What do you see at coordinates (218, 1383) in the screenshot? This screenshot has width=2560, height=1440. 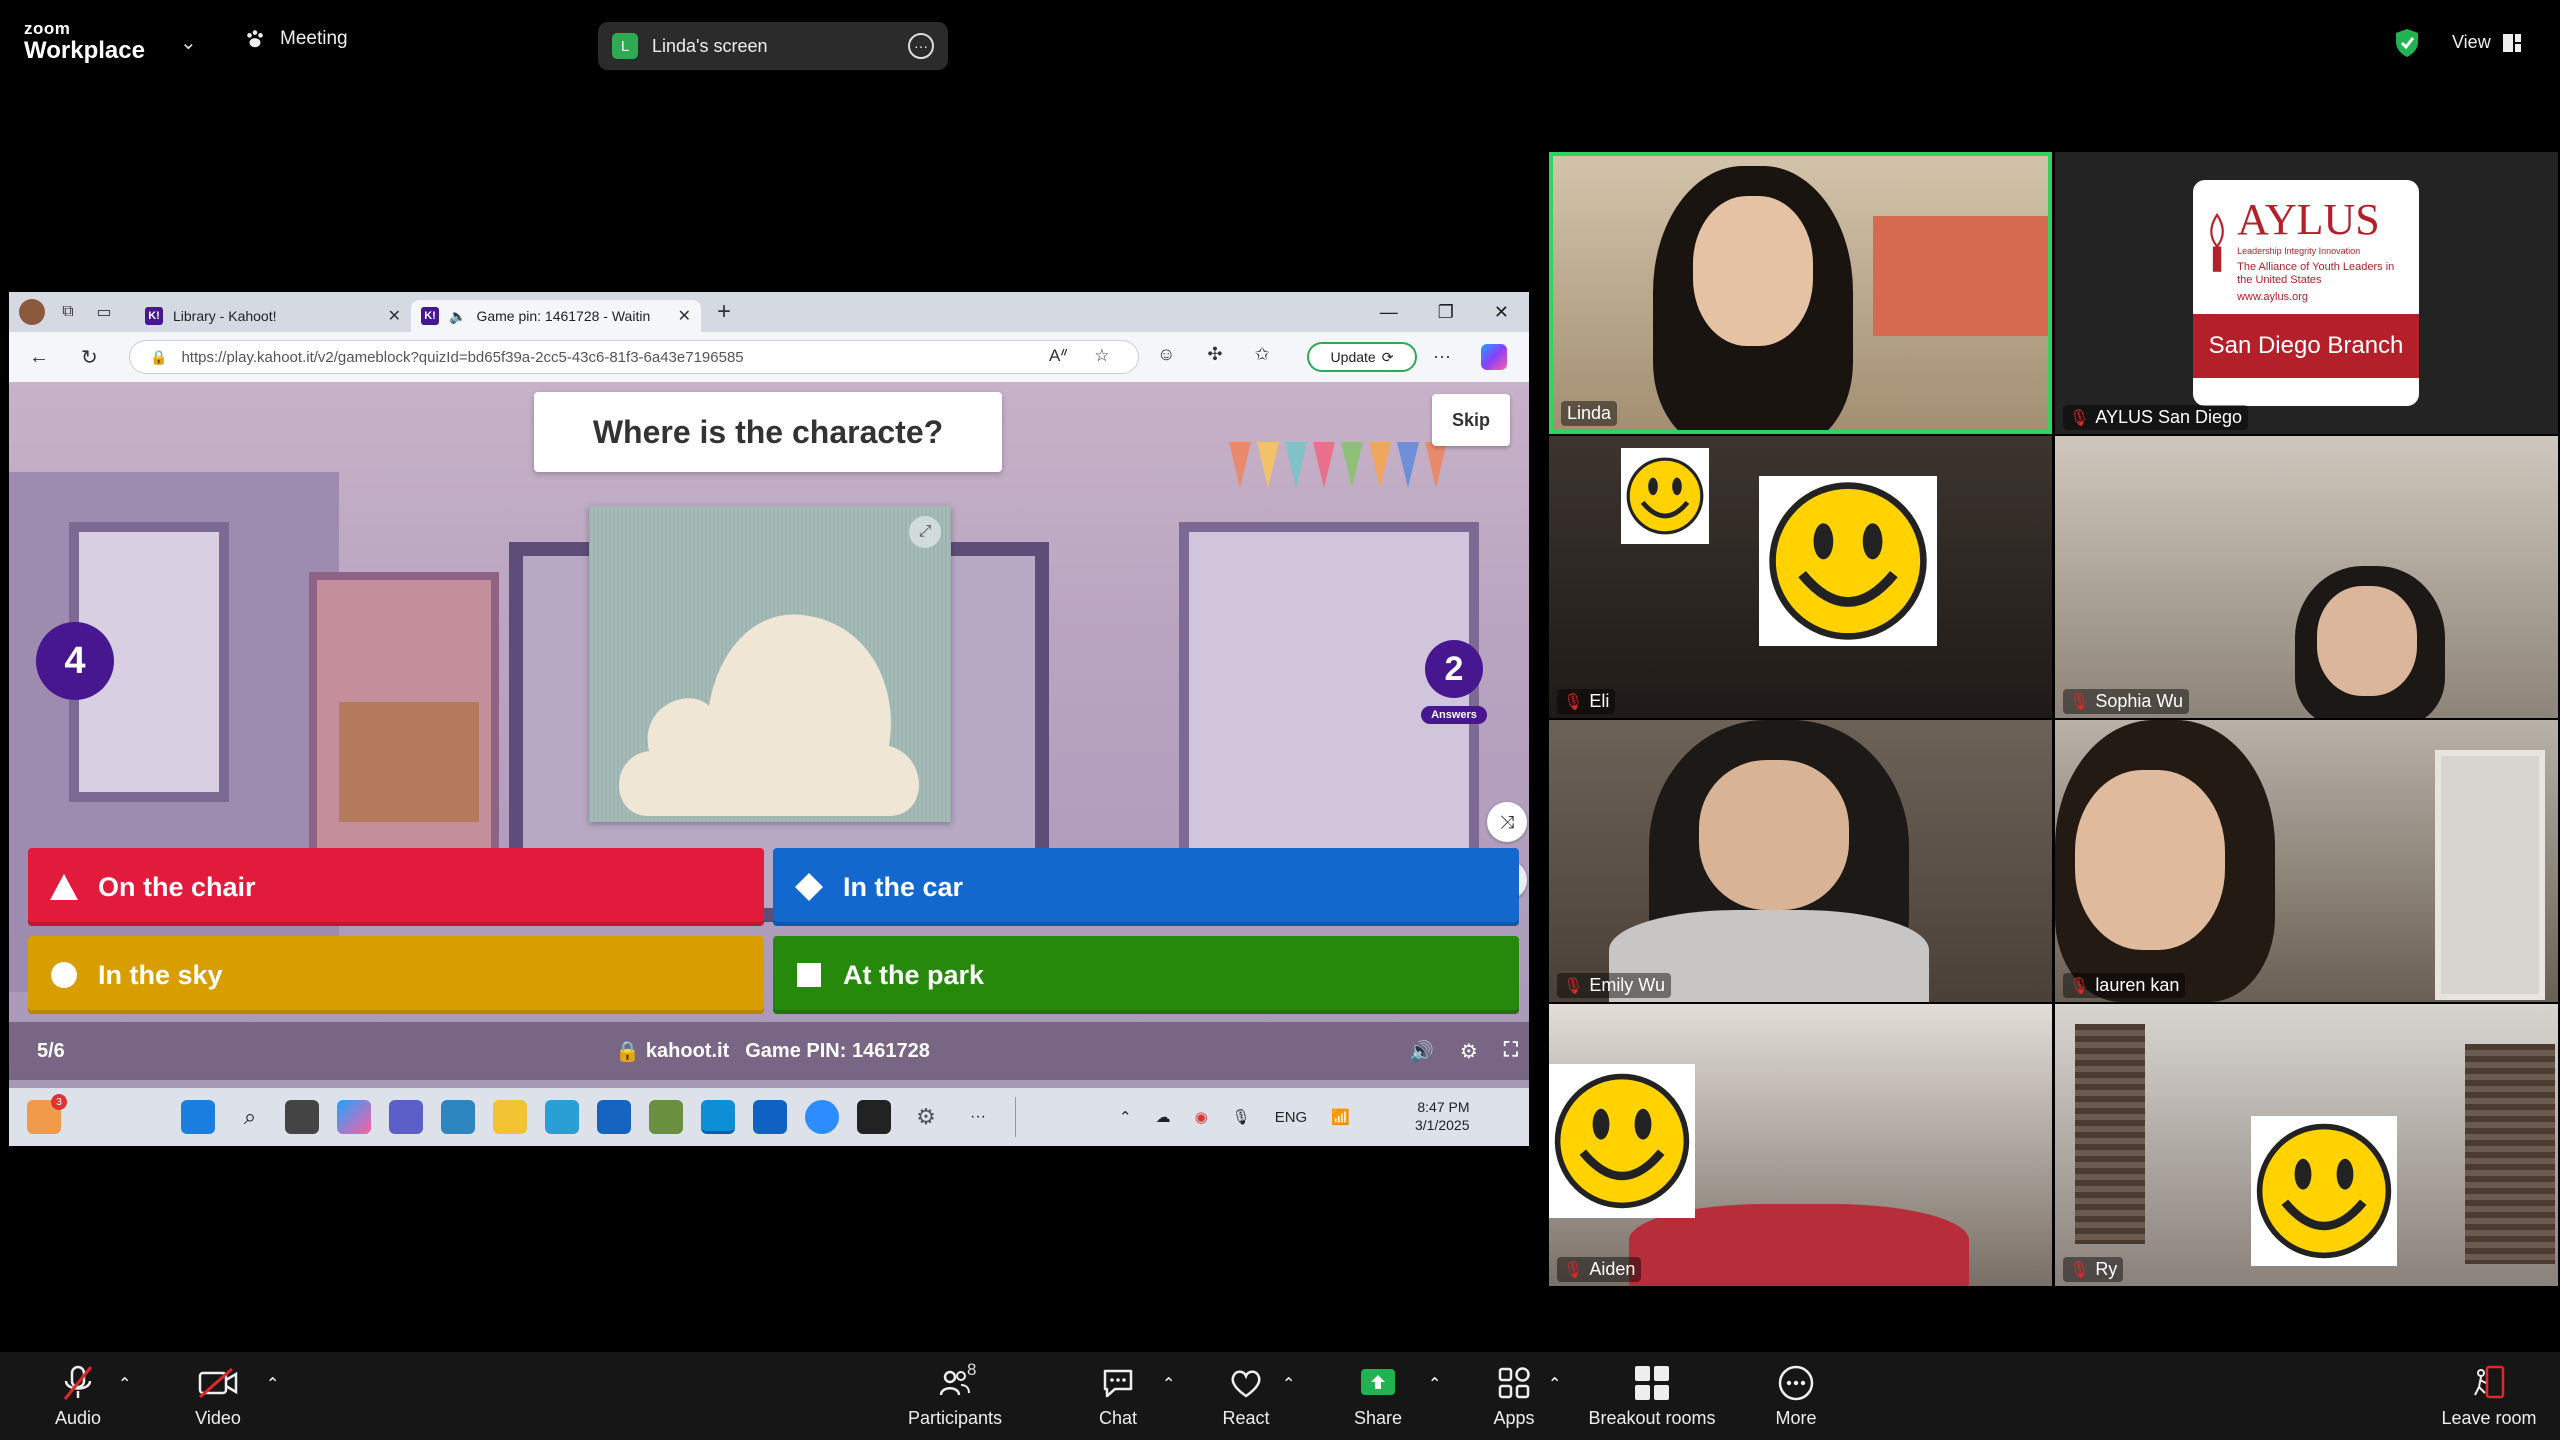 I see `video-off-icon` at bounding box center [218, 1383].